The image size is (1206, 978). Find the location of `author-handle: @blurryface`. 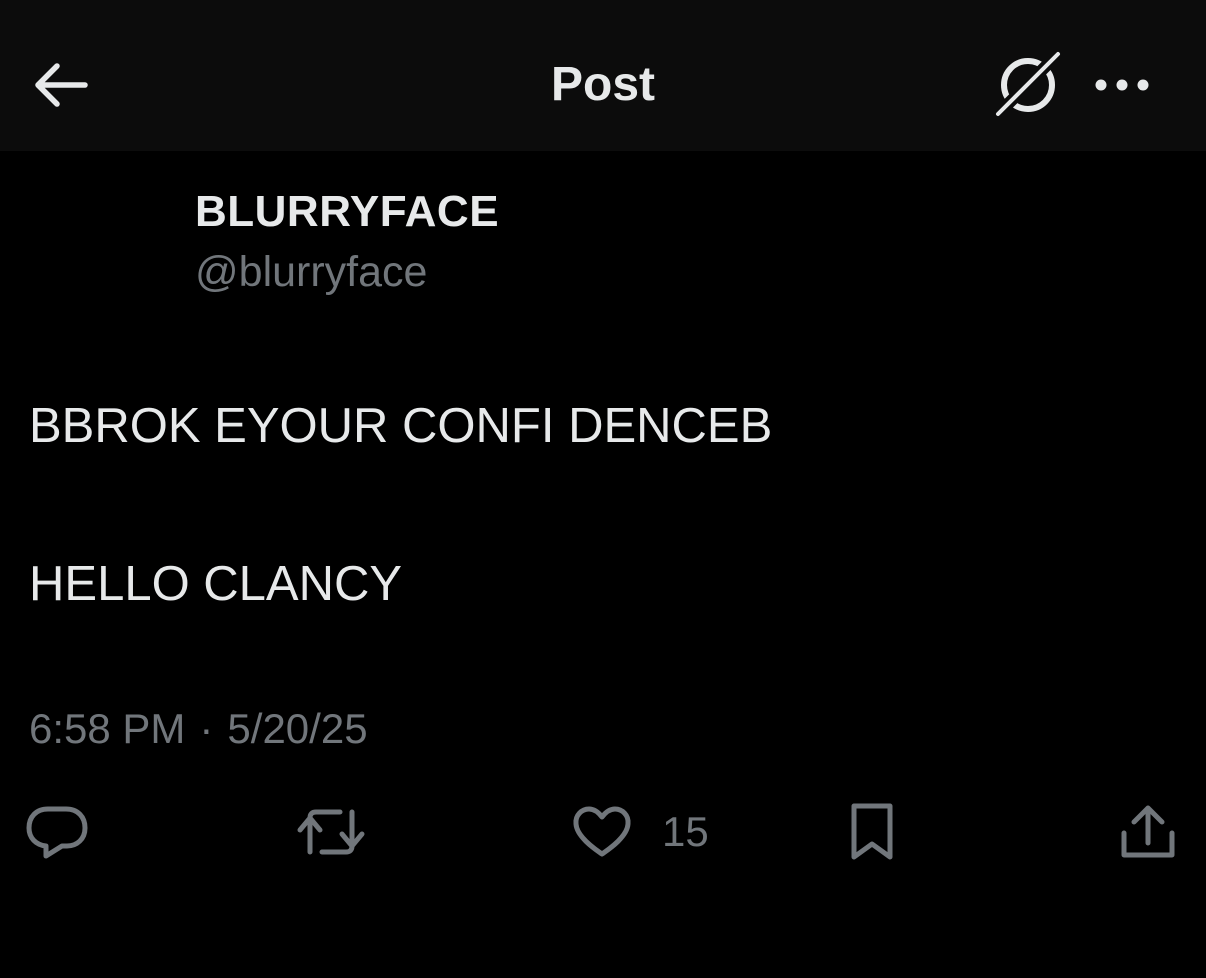

author-handle: @blurryface is located at coordinates (311, 272).